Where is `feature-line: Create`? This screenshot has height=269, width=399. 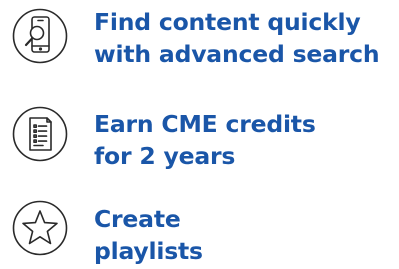 feature-line: Create is located at coordinates (137, 219).